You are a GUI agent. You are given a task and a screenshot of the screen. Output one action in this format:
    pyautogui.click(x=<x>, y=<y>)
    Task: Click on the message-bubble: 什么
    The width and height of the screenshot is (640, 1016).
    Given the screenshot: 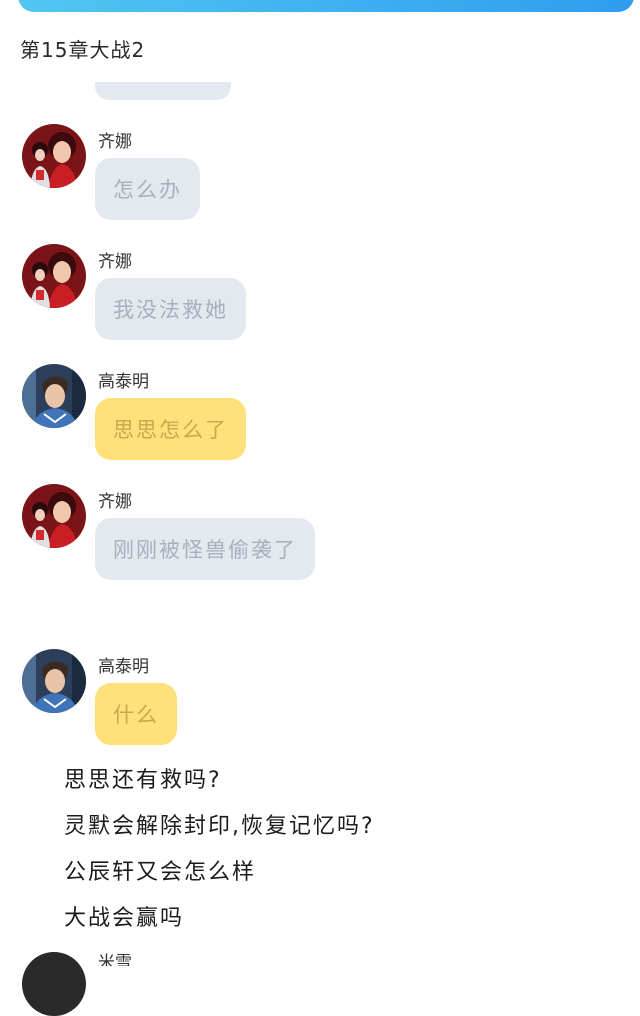 What is the action you would take?
    pyautogui.click(x=136, y=714)
    